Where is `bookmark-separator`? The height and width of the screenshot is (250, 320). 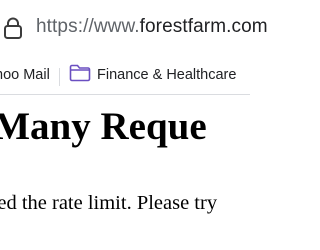 bookmark-separator is located at coordinates (59, 77).